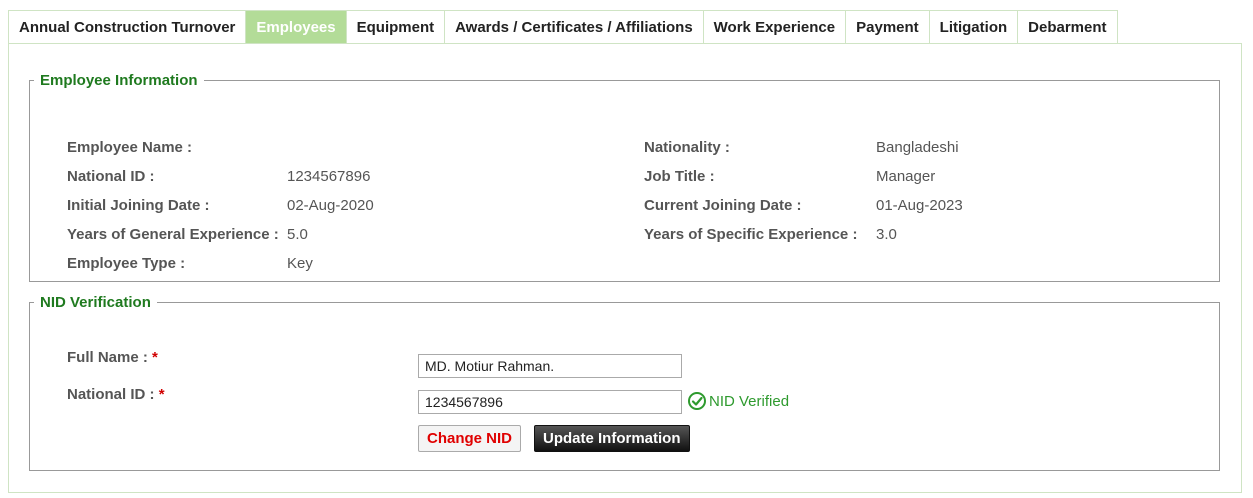 Image resolution: width=1253 pixels, height=498 pixels. Describe the element at coordinates (295, 26) in the screenshot. I see `tab-employees: Employees` at that location.